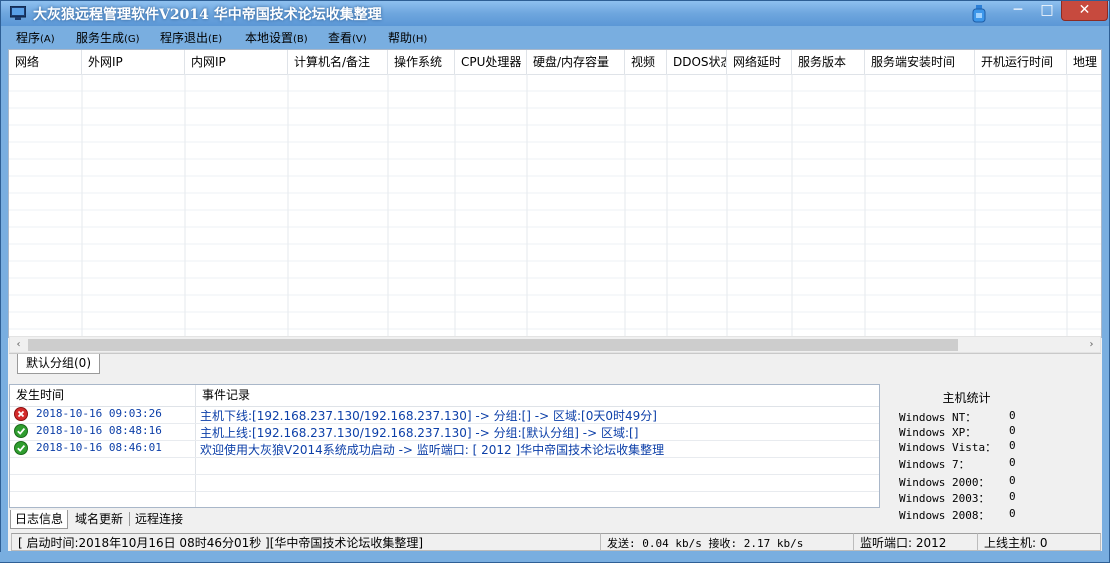  What do you see at coordinates (1018, 11) in the screenshot?
I see `minimize-button: ─` at bounding box center [1018, 11].